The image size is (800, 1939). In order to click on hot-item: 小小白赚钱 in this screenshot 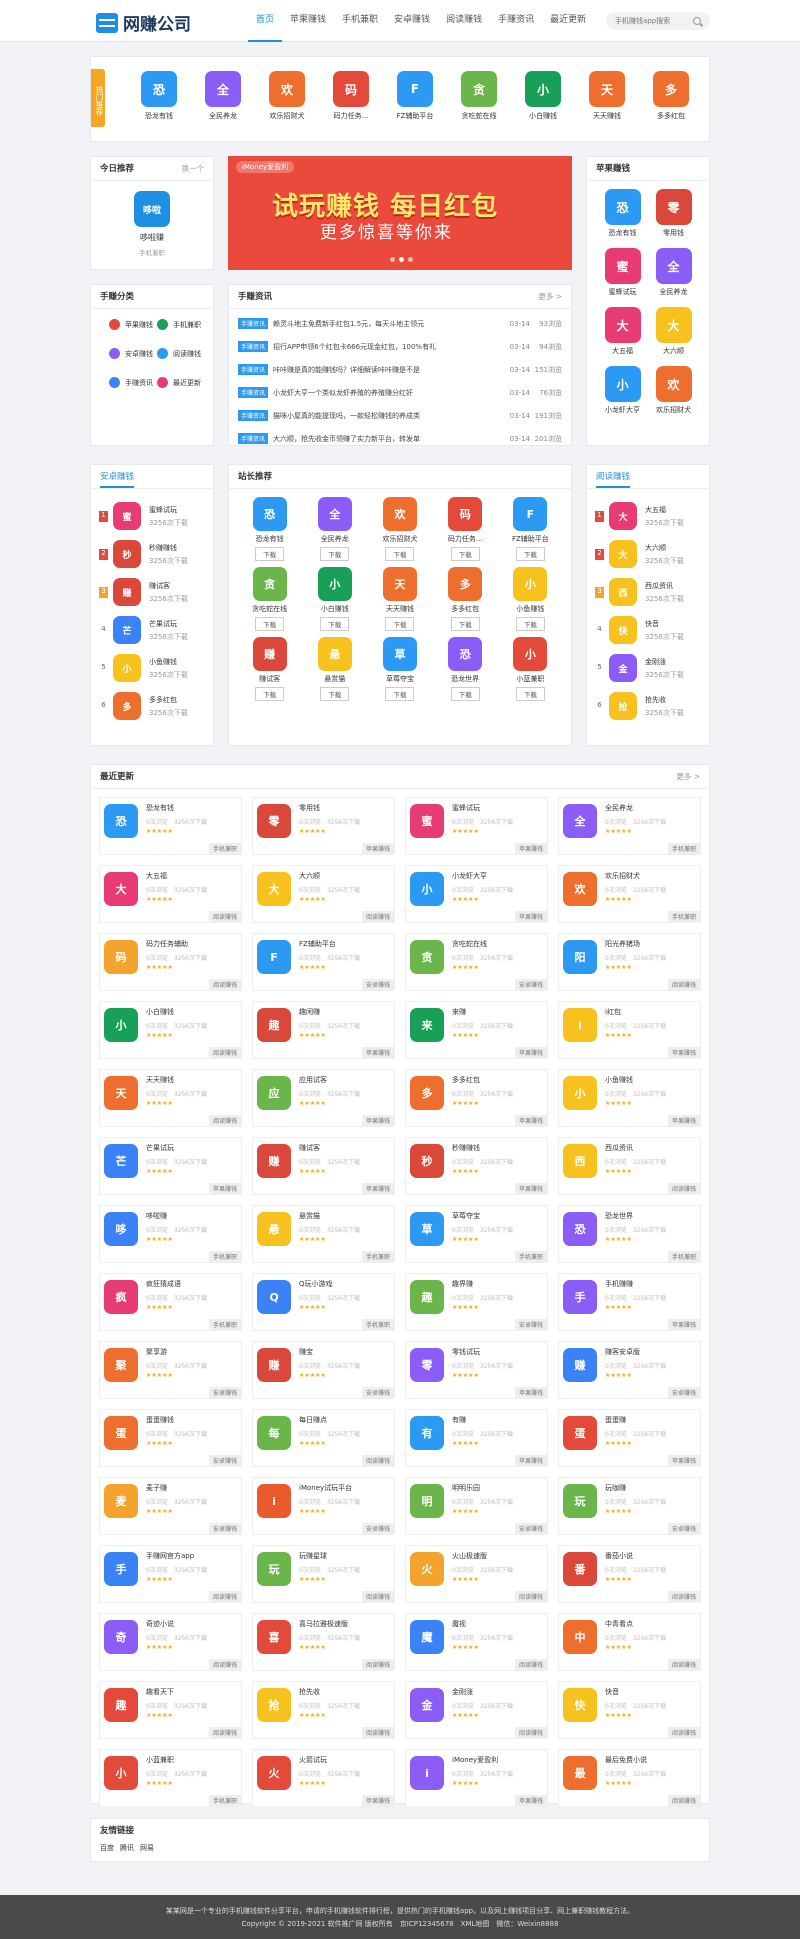, I will do `click(543, 96)`.